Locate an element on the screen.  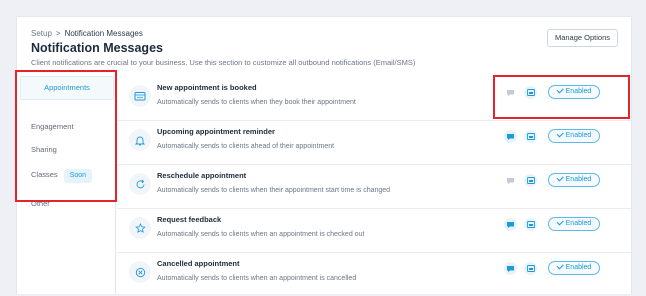
notification-title: New appointment is booked is located at coordinates (207, 87).